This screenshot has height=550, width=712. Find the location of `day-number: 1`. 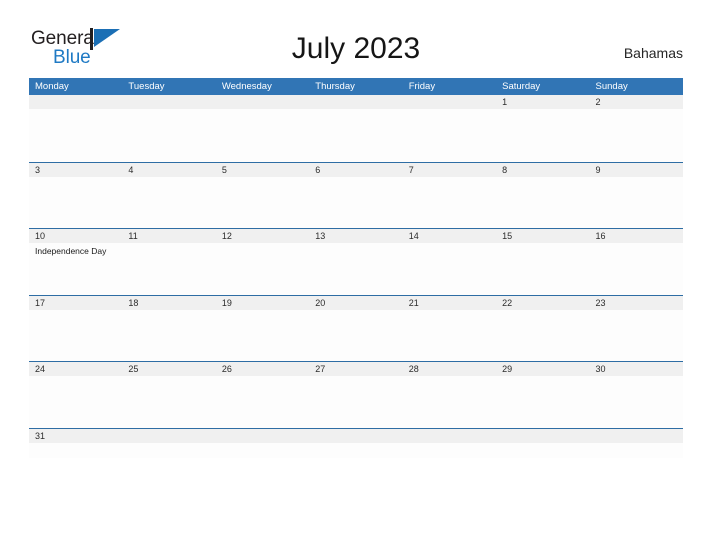

day-number: 1 is located at coordinates (505, 102).